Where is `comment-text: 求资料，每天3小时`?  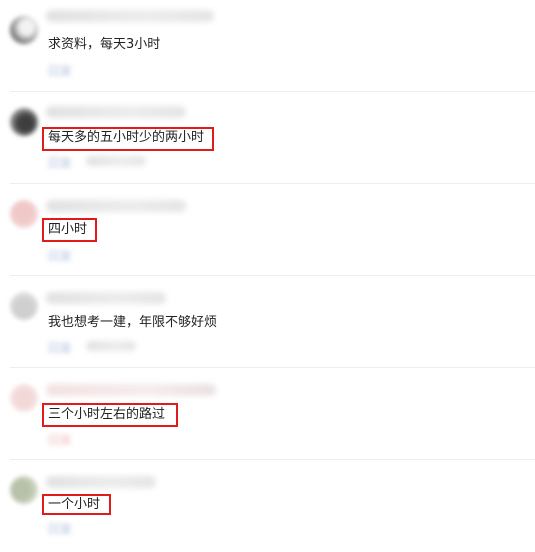 comment-text: 求资料，每天3小时 is located at coordinates (104, 44).